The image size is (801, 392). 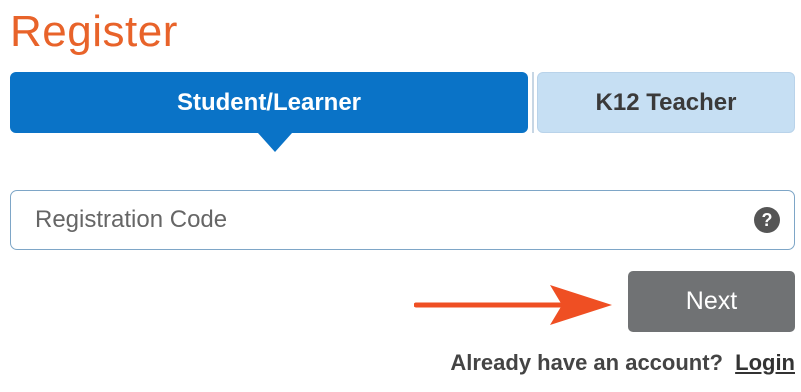 What do you see at coordinates (711, 301) in the screenshot?
I see `next-button: Next` at bounding box center [711, 301].